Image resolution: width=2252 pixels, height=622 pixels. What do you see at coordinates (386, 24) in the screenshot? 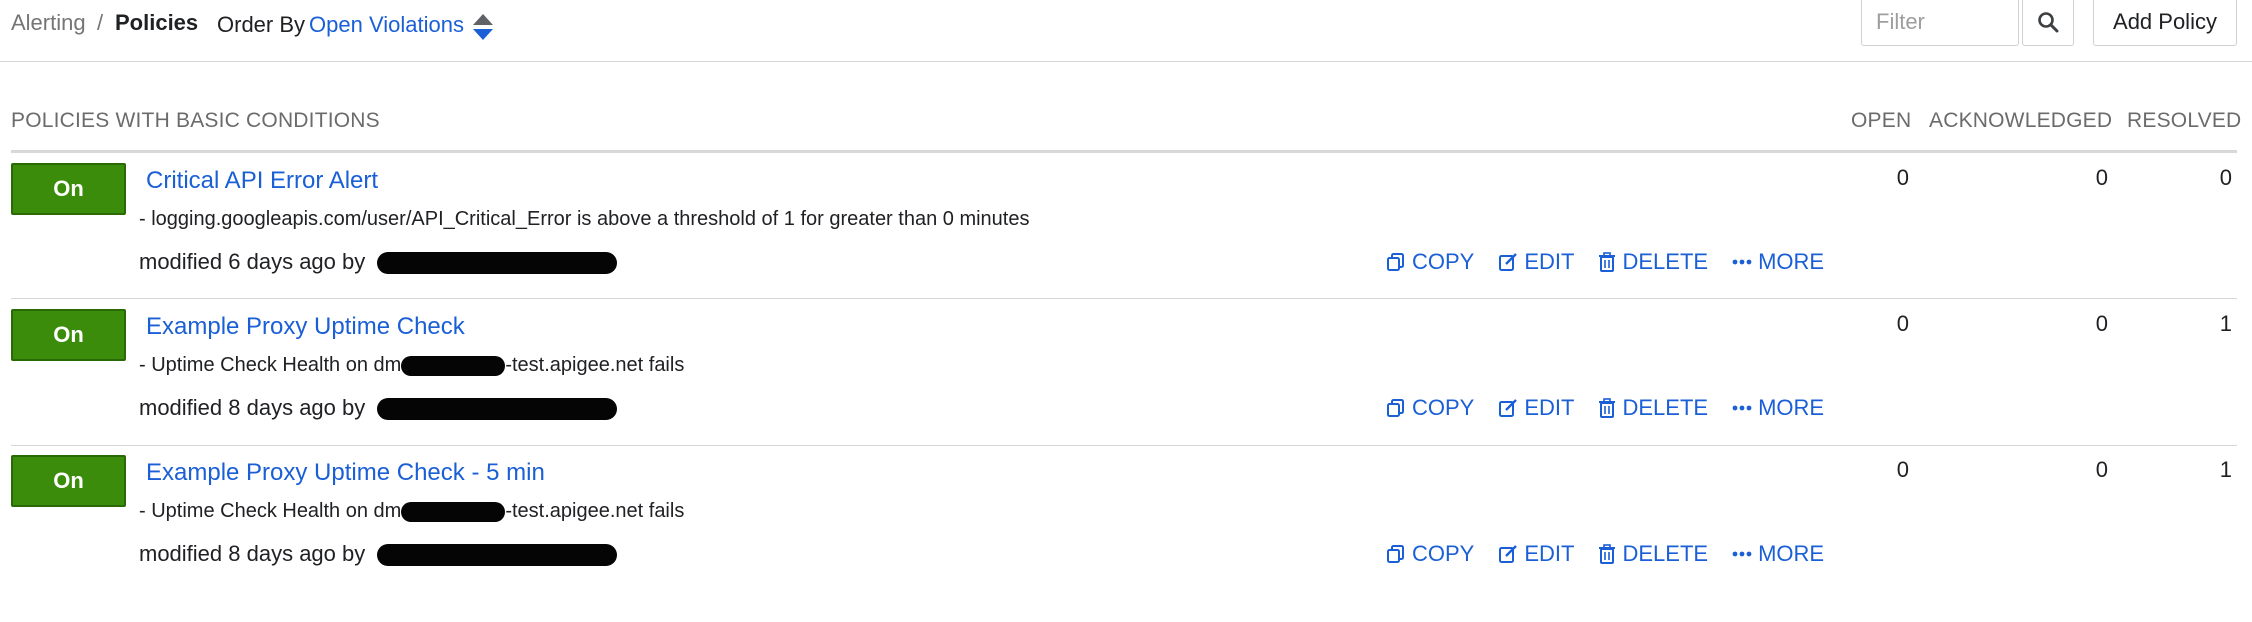
I see `order-by-select: Open Violations` at bounding box center [386, 24].